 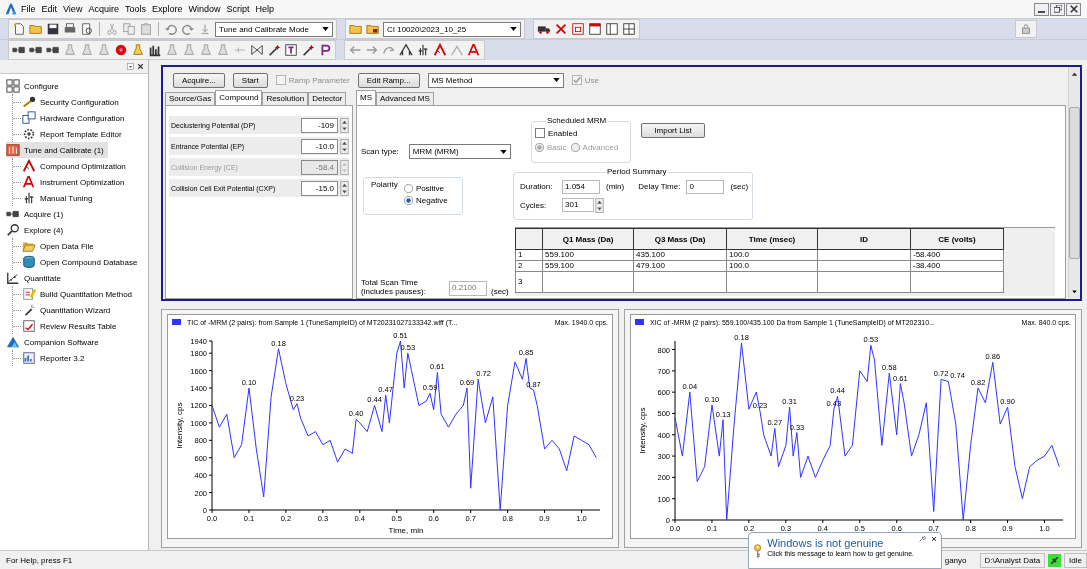 I want to click on printer-icon, so click(x=70, y=29).